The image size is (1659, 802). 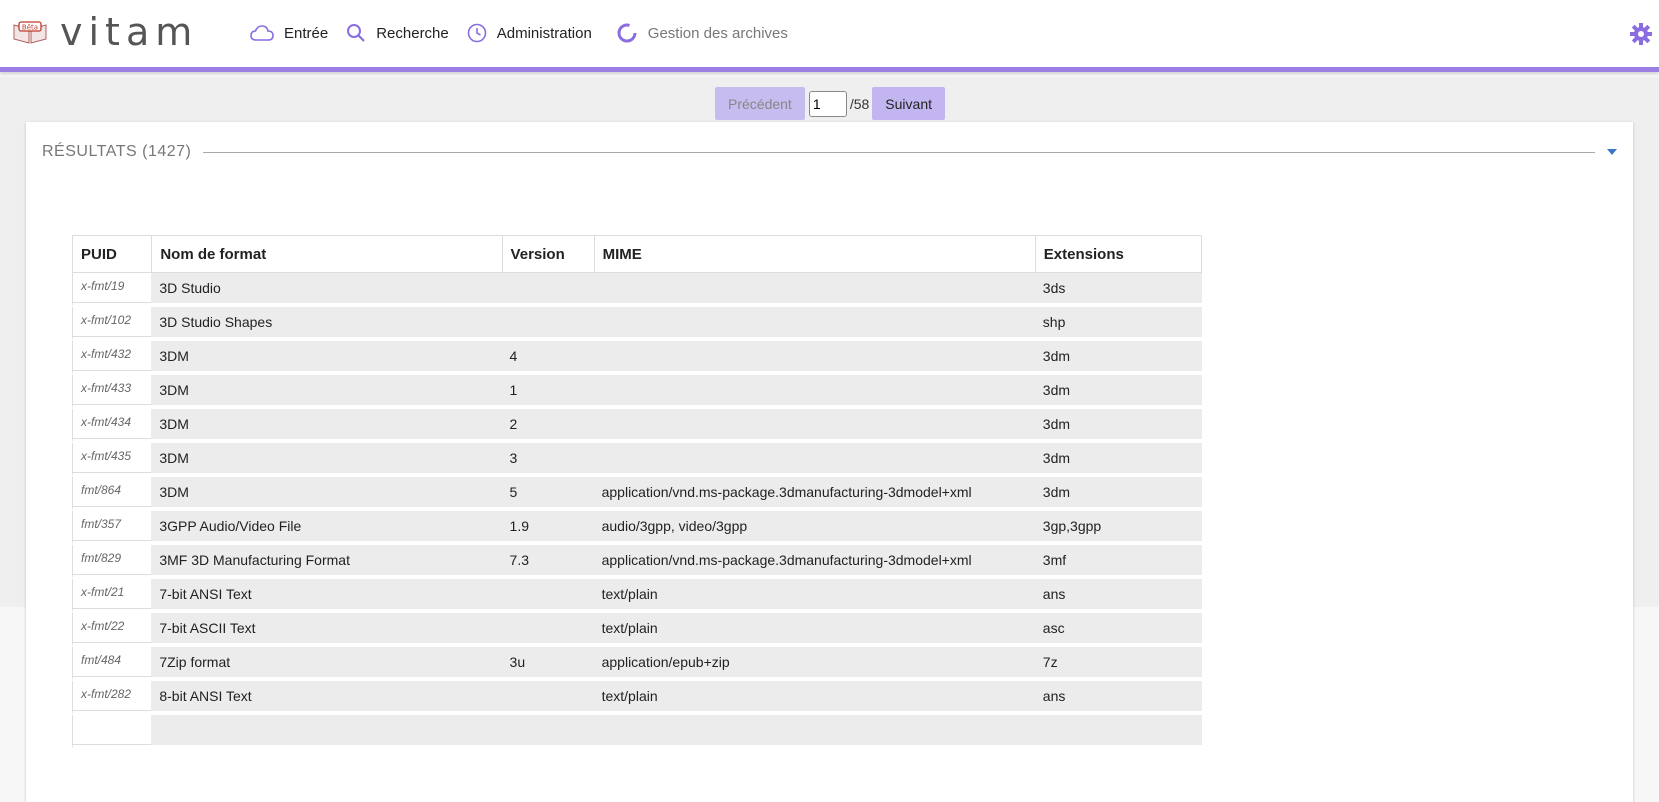 I want to click on vitam-logo: Bêta vitam, so click(x=105, y=32).